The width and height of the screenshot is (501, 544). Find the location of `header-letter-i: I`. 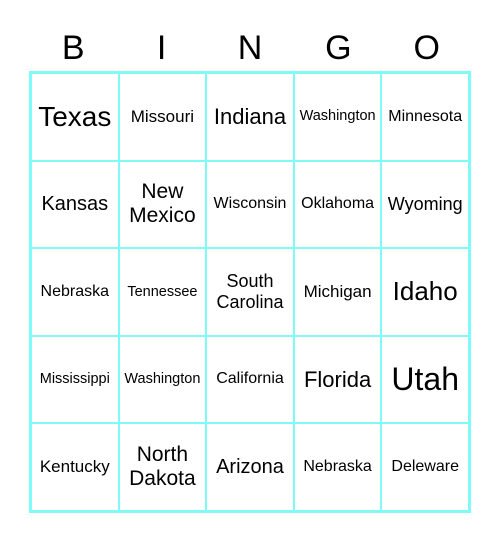

header-letter-i: I is located at coordinates (161, 48).